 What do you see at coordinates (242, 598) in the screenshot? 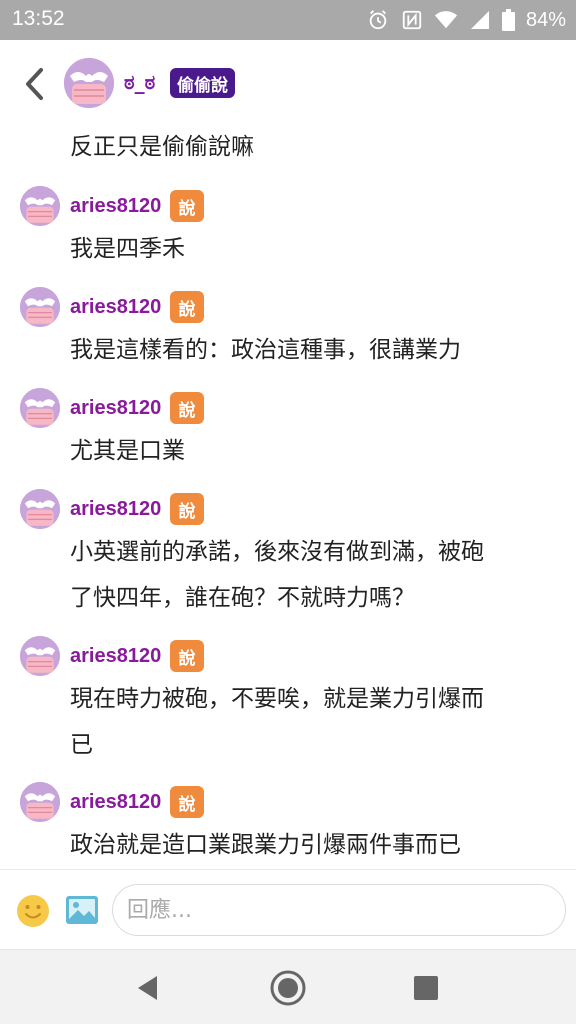
I see `comment-text-line: 了快四年，誰在砲？不就時力嗎？` at bounding box center [242, 598].